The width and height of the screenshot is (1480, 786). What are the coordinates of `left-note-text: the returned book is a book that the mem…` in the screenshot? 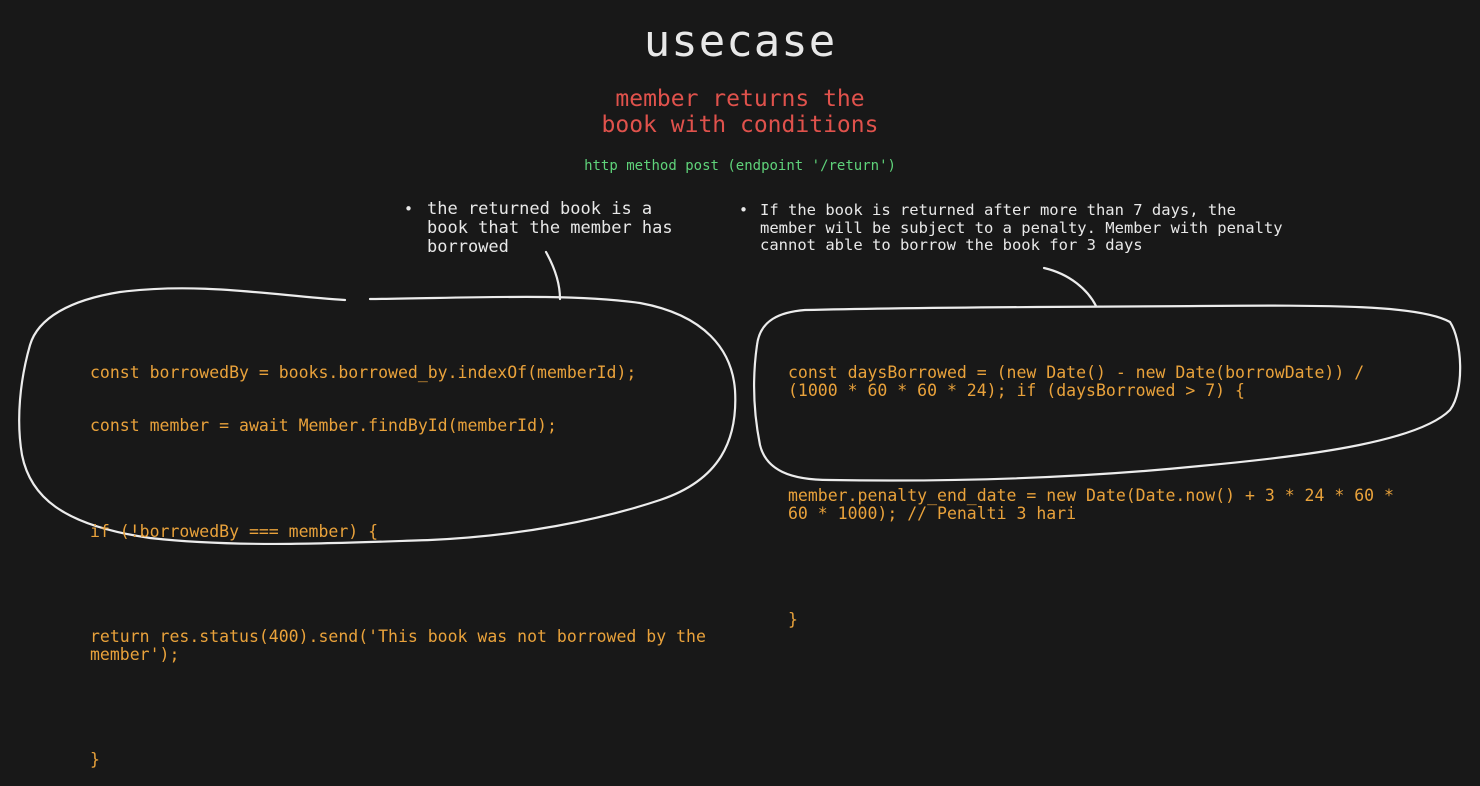 It's located at (550, 228).